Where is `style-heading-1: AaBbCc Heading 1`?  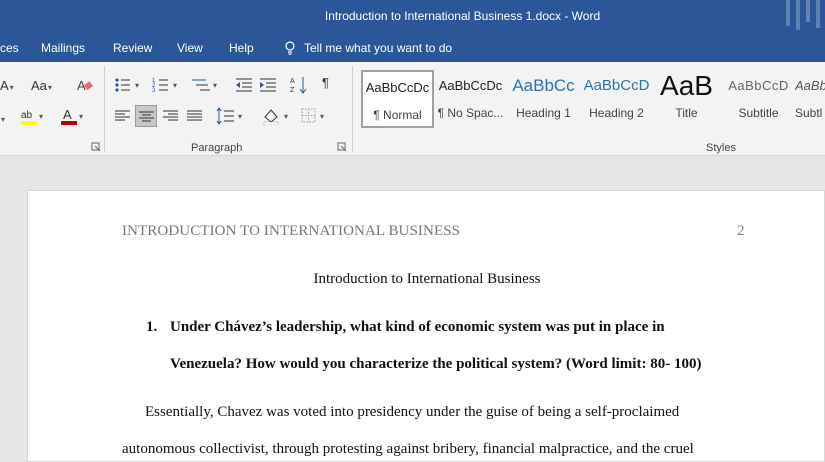 style-heading-1: AaBbCc Heading 1 is located at coordinates (543, 99).